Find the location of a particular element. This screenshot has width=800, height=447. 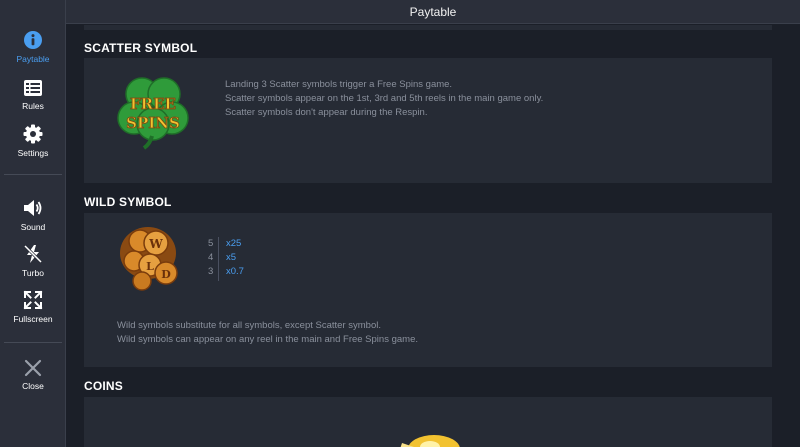

sidebar-item-label: Fullscreen is located at coordinates (33, 319).